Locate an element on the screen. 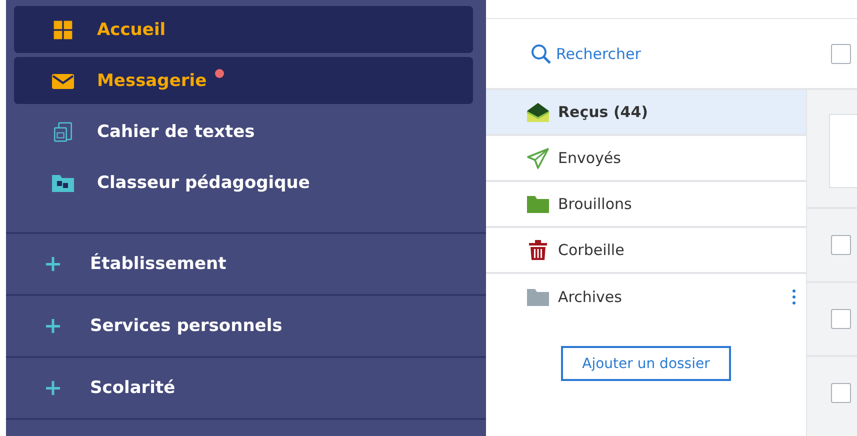  sidebar-section: Établissement is located at coordinates (246, 265).